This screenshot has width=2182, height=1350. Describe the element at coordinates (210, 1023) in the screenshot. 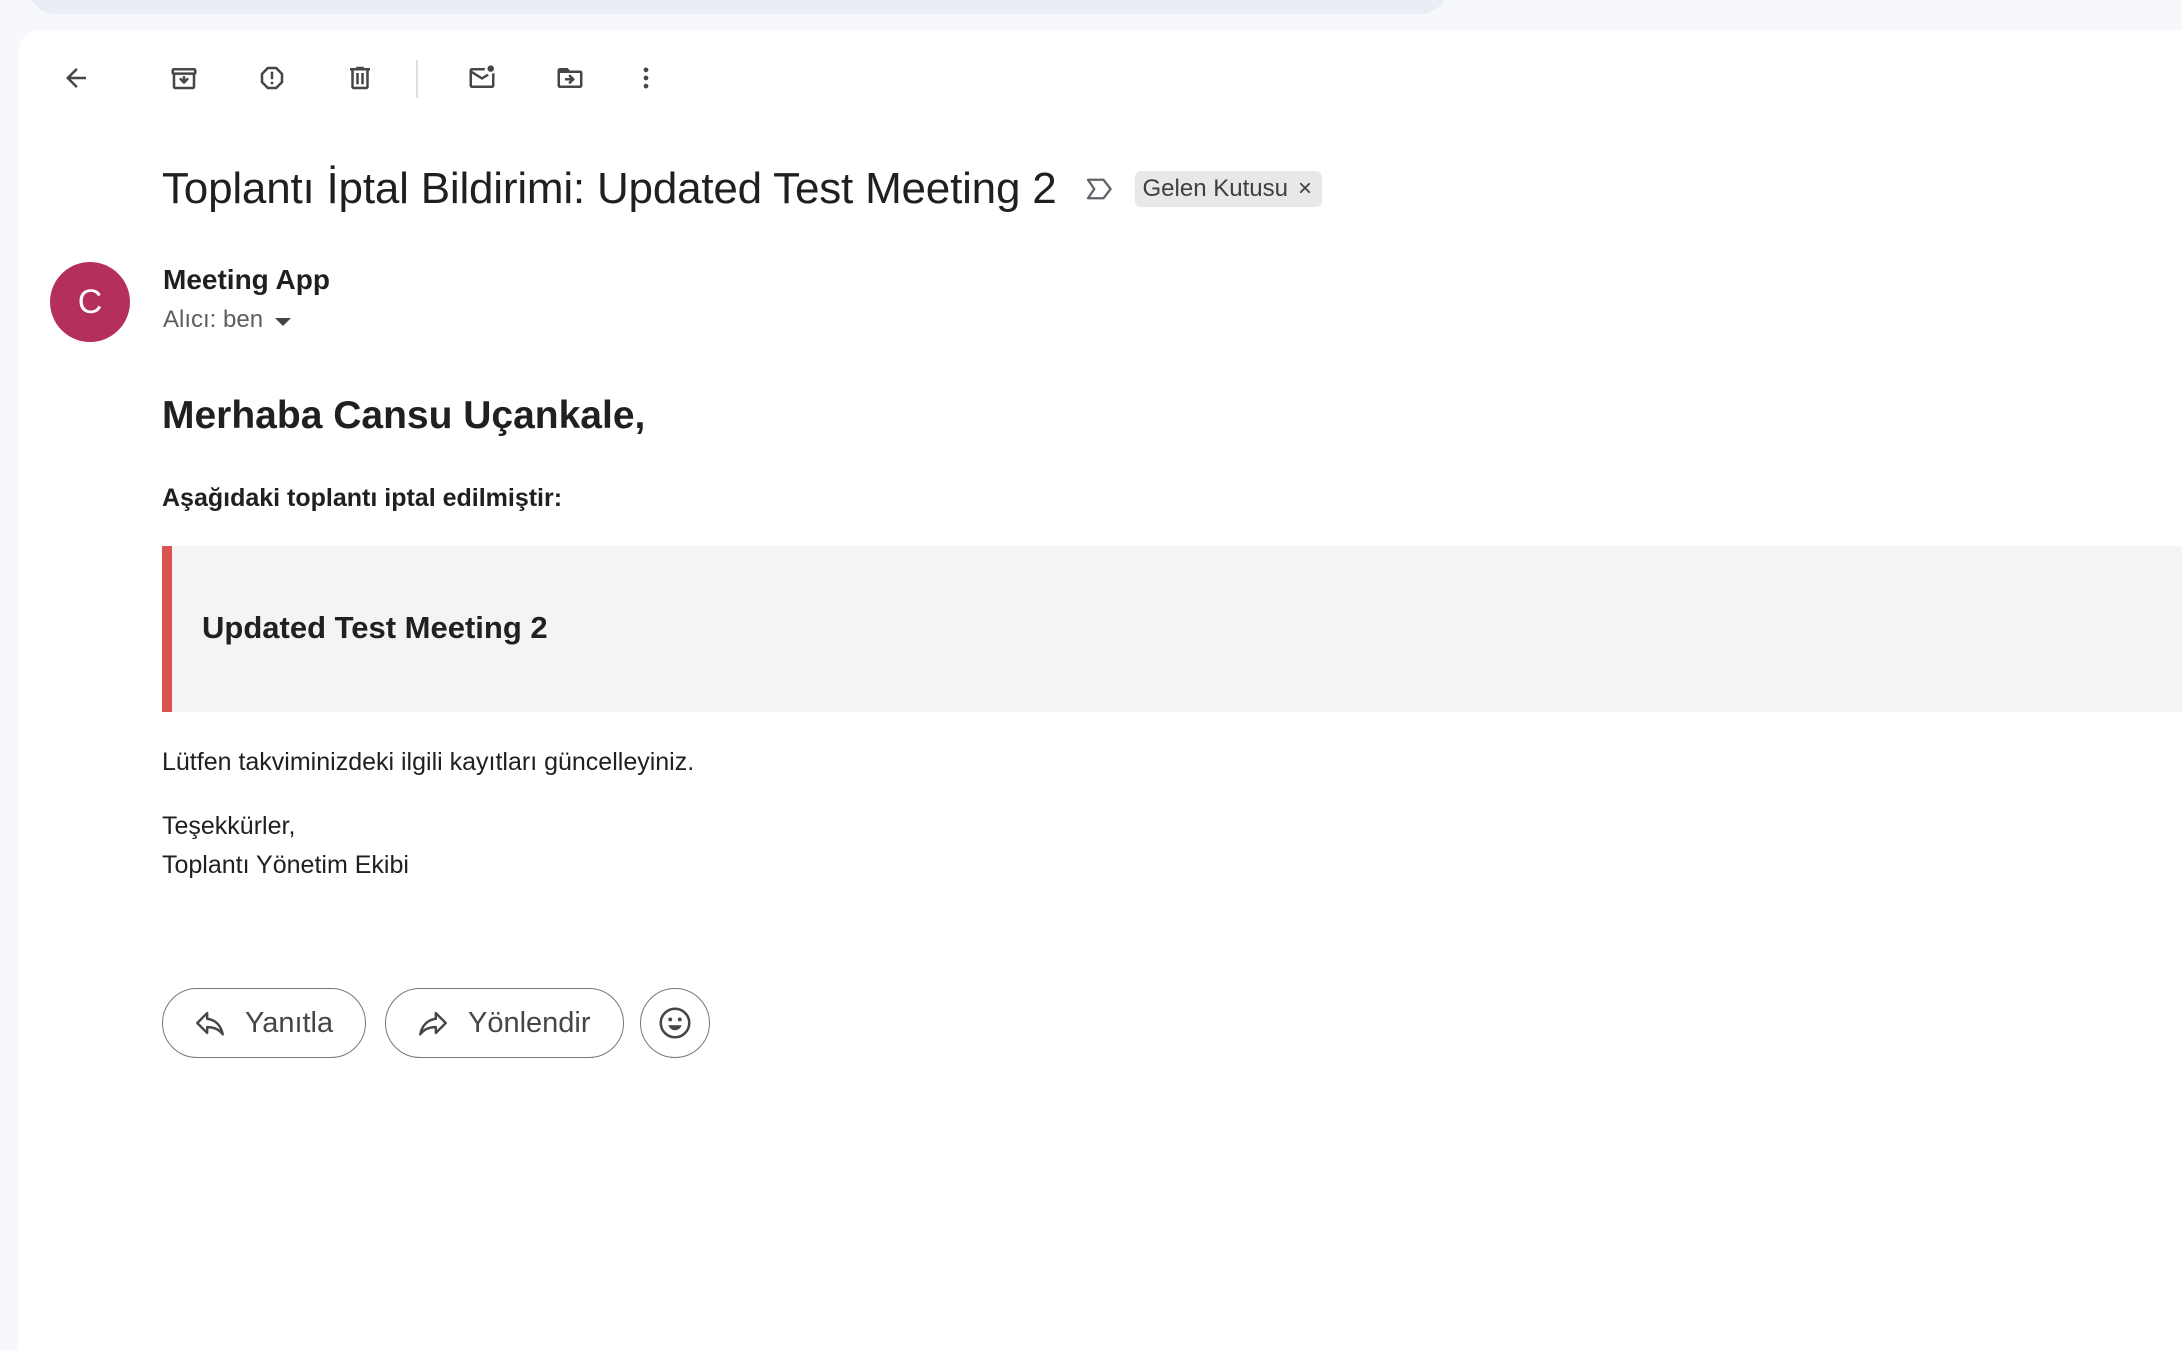

I see `reply-icon` at that location.